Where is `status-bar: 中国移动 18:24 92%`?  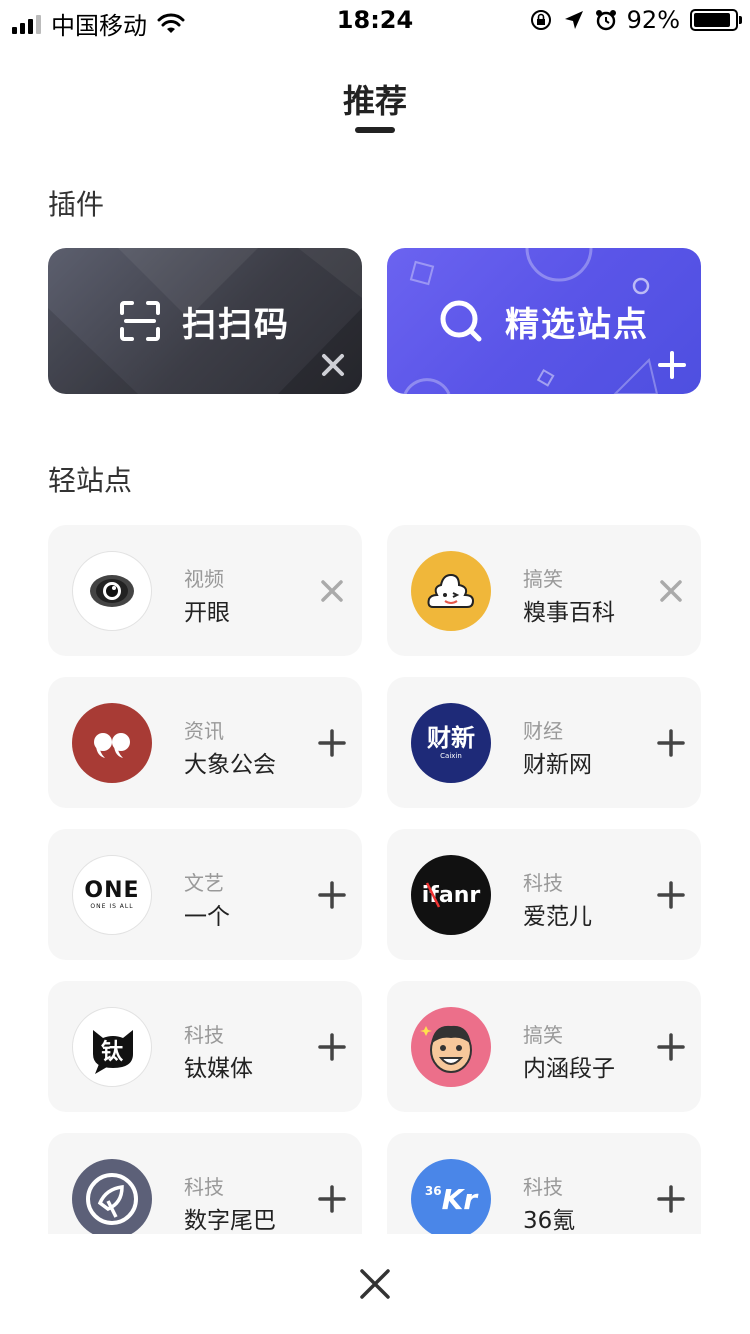 status-bar: 中国移动 18:24 92% is located at coordinates (375, 20).